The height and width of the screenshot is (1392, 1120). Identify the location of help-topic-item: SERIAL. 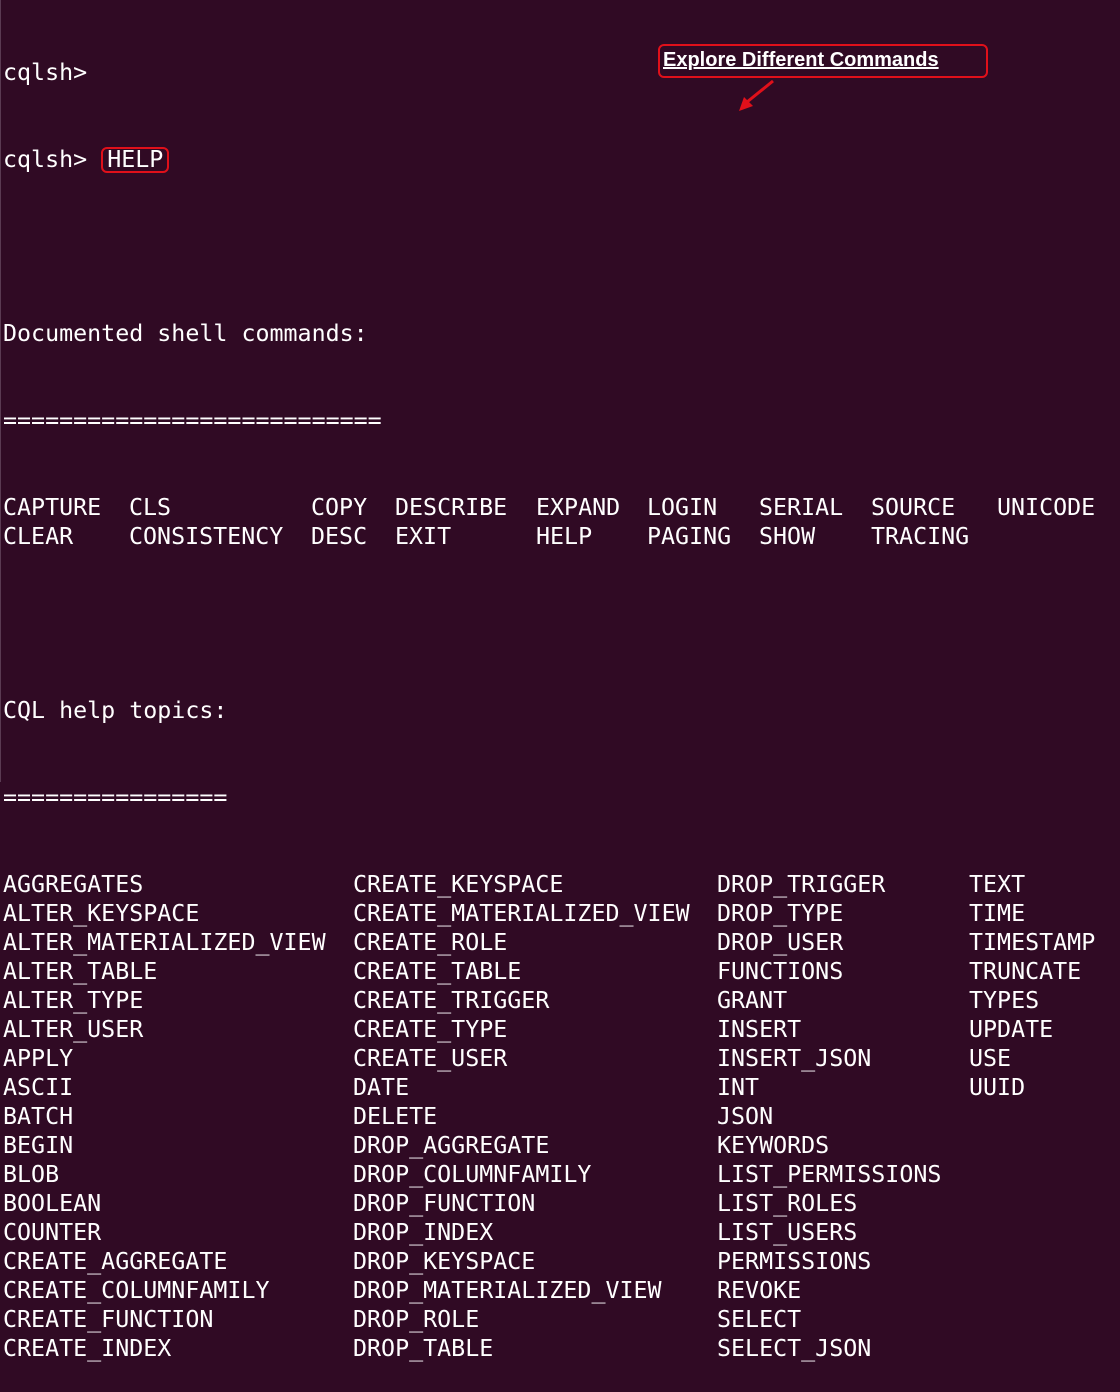
(801, 507).